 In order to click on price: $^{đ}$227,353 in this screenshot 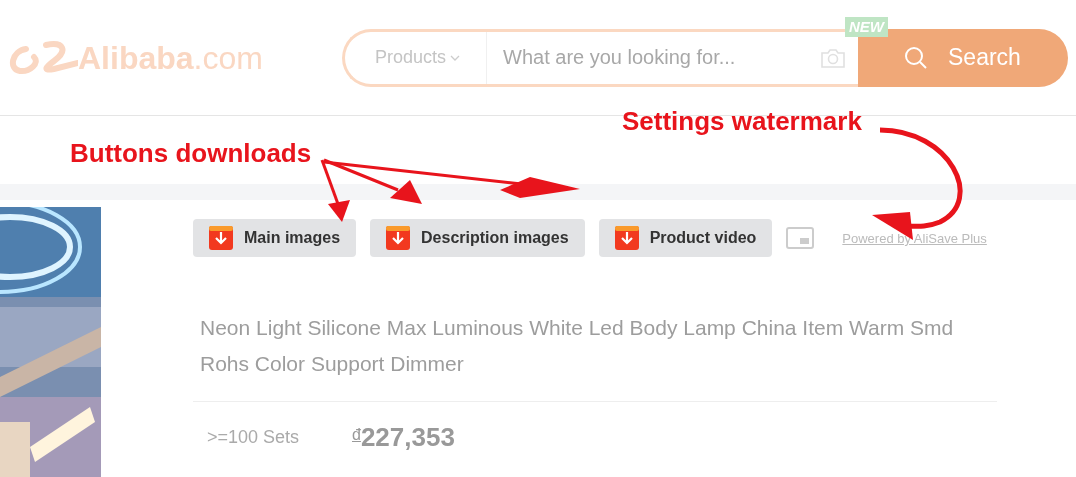, I will do `click(403, 437)`.